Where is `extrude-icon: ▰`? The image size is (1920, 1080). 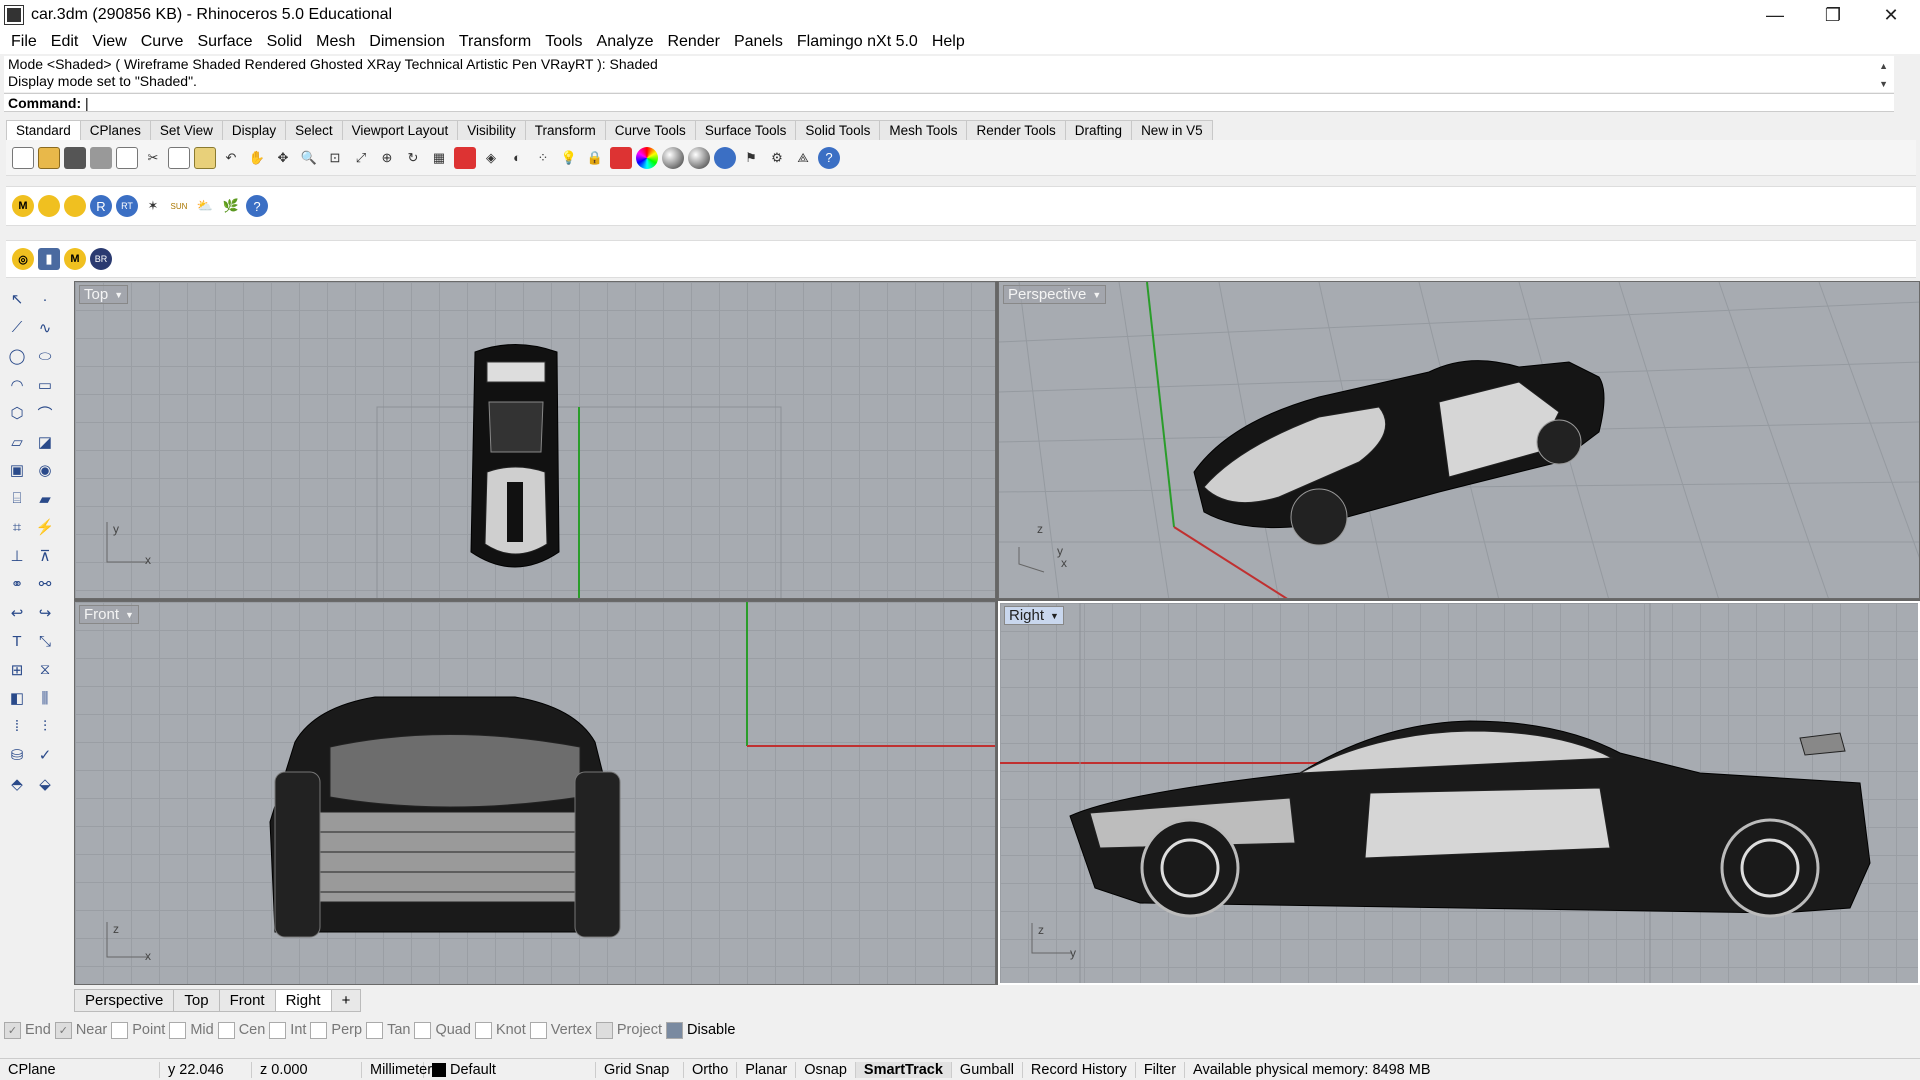 extrude-icon: ▰ is located at coordinates (45, 499).